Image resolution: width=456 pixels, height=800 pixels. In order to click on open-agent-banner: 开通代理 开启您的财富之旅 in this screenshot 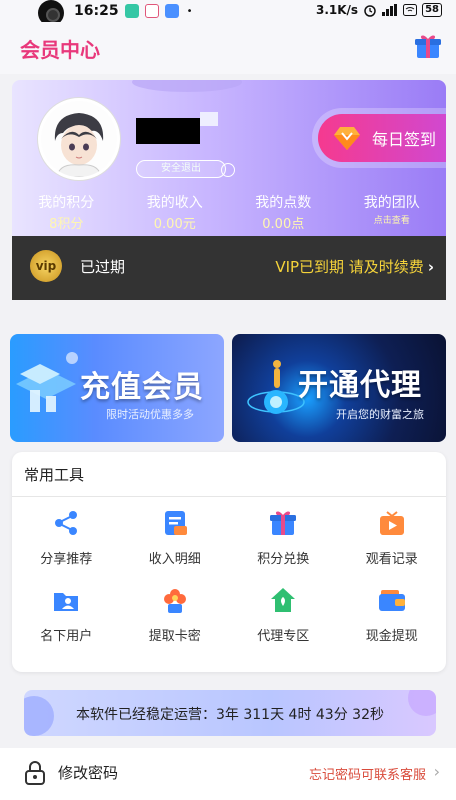, I will do `click(339, 388)`.